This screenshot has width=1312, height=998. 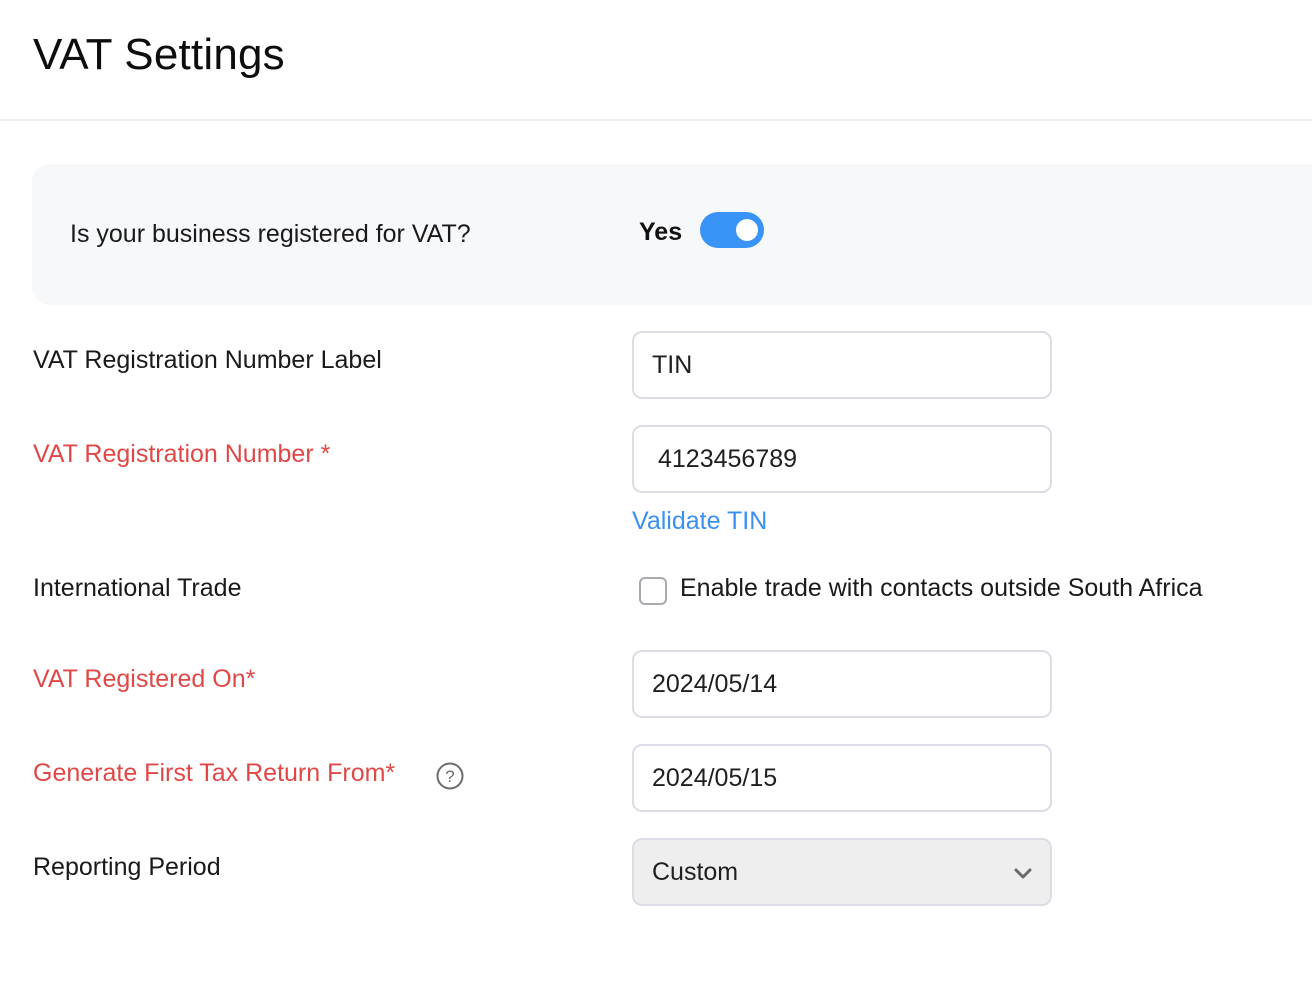 I want to click on reg-number-value: 4123456789, so click(x=728, y=458).